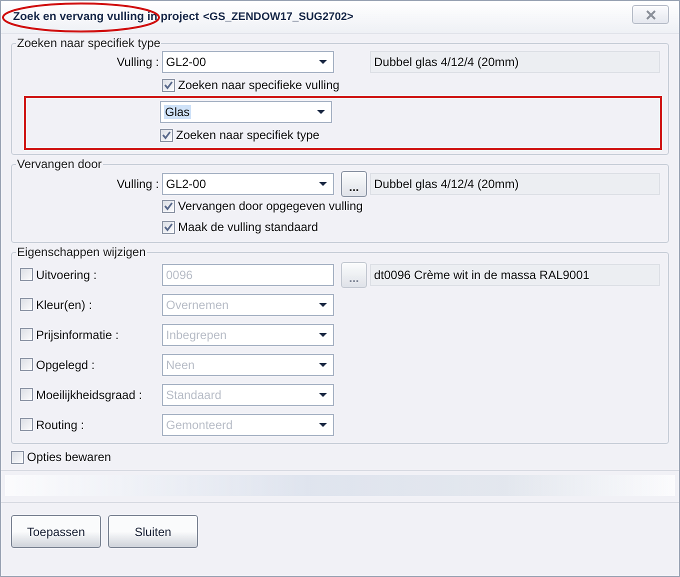  Describe the element at coordinates (89, 43) in the screenshot. I see `group-title: Zoeken naar specifiek type` at that location.